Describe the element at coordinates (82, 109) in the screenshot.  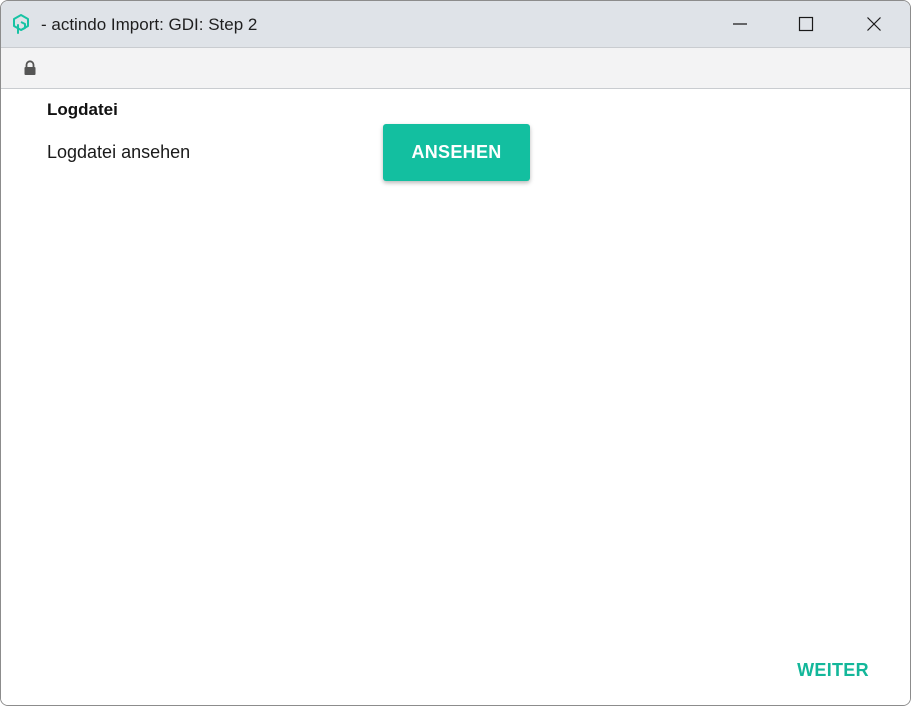
I see `section-title: Logdatei` at that location.